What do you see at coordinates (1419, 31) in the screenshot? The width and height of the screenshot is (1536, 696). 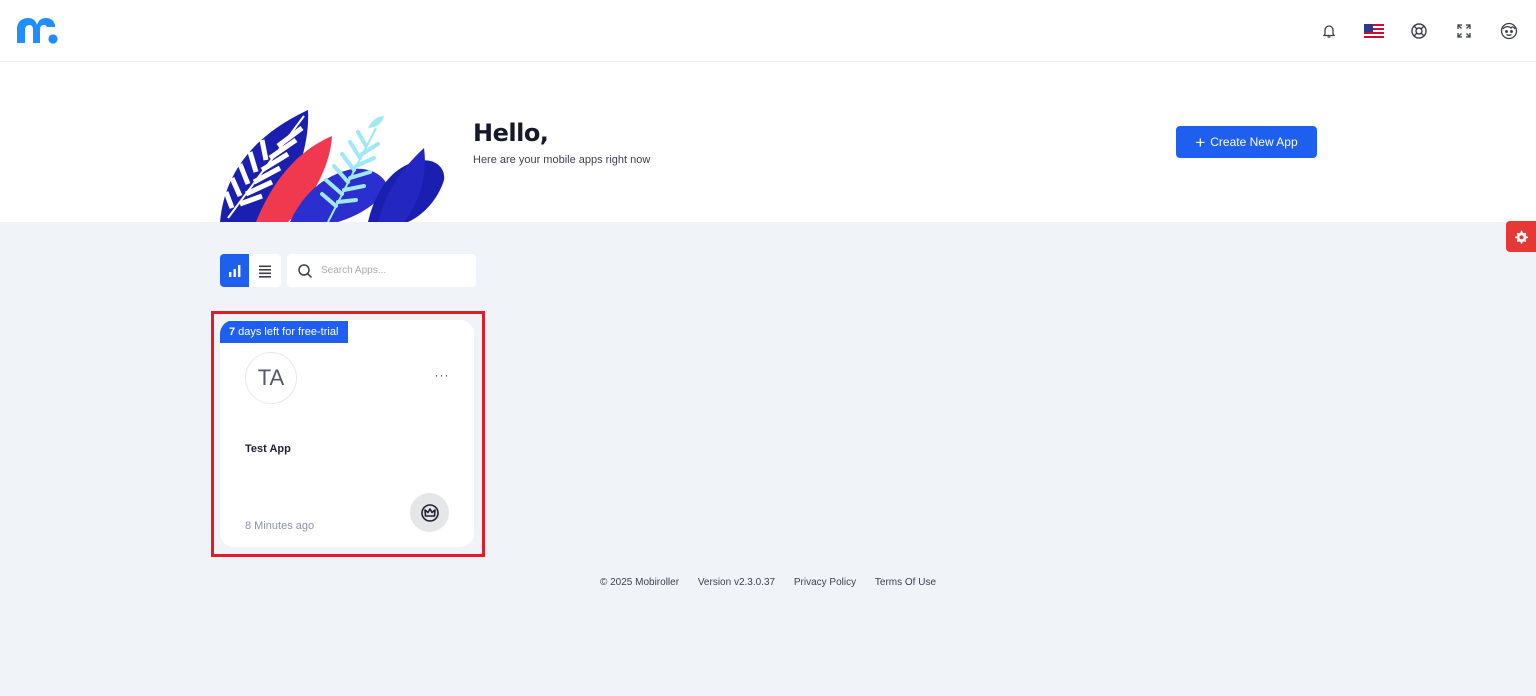 I see `lifebuoy-icon` at bounding box center [1419, 31].